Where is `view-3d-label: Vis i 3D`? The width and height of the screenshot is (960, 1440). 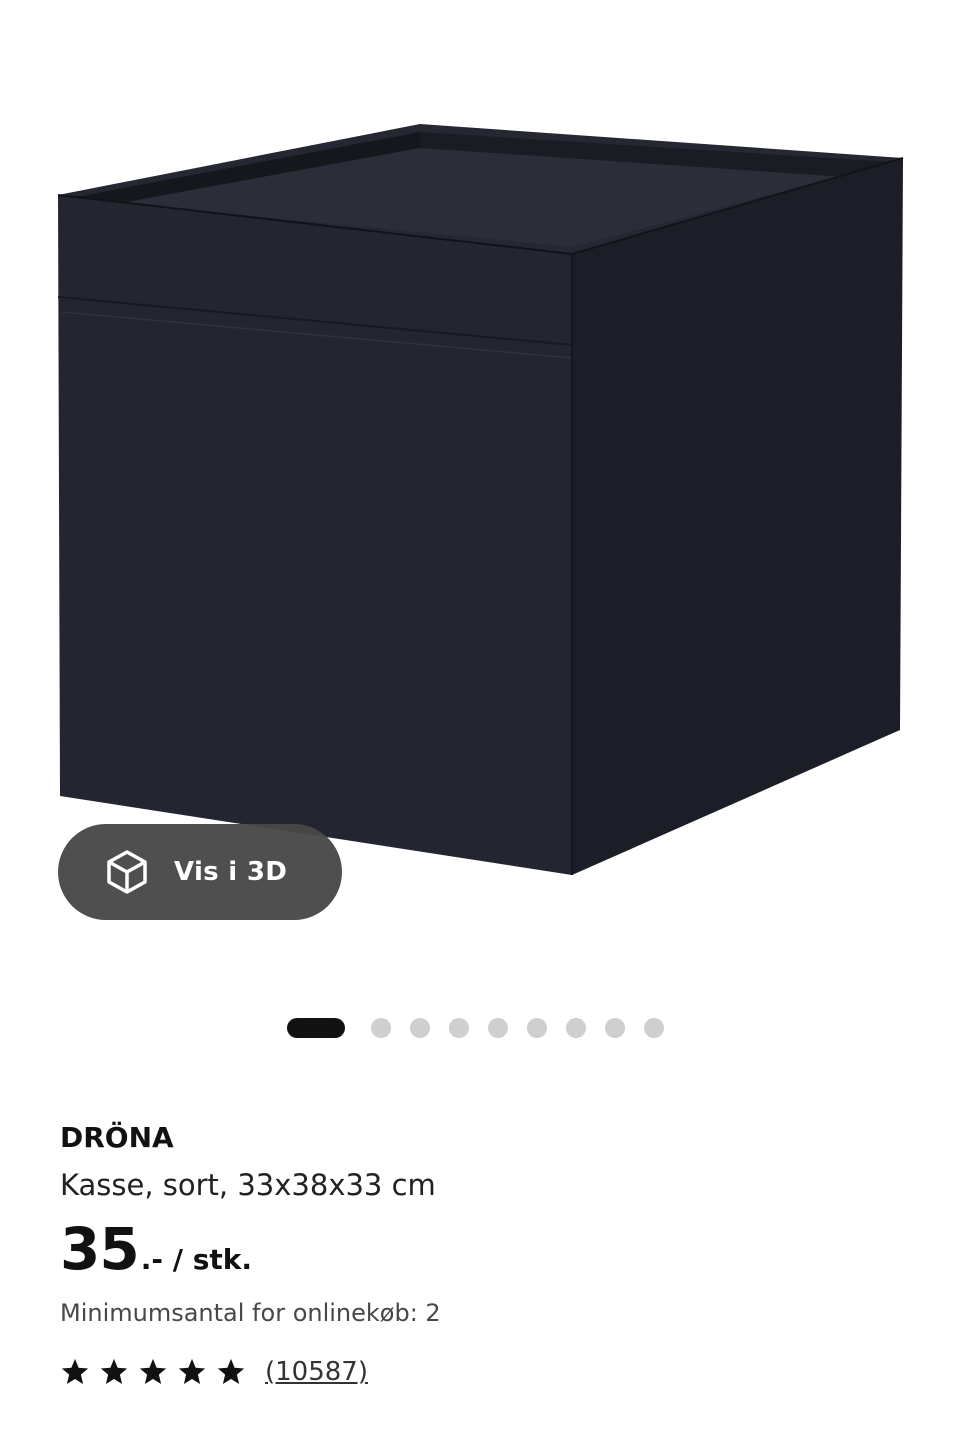
view-3d-label: Vis i 3D is located at coordinates (231, 872).